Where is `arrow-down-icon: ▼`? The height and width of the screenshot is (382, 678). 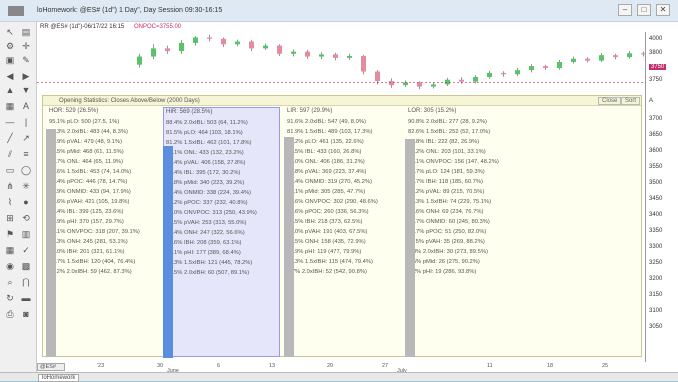
arrow-down-icon: ▼ is located at coordinates (26, 90).